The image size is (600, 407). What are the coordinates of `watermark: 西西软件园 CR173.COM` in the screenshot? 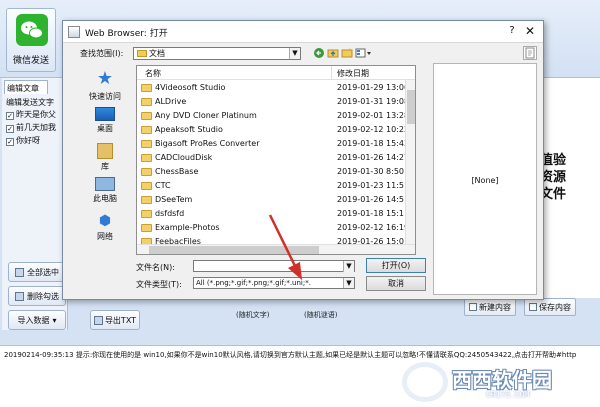 It's located at (500, 383).